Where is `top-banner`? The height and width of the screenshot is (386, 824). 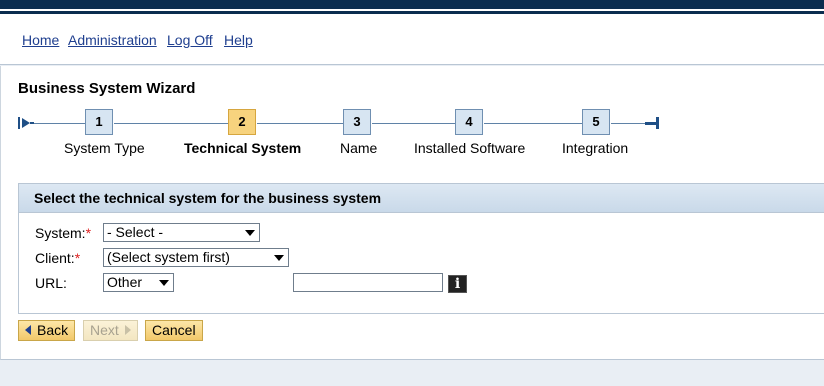 top-banner is located at coordinates (412, 8).